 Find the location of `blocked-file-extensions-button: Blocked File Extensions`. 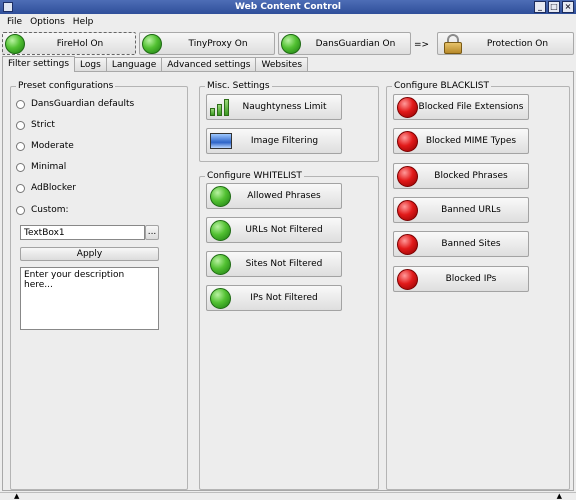

blocked-file-extensions-button: Blocked File Extensions is located at coordinates (461, 107).